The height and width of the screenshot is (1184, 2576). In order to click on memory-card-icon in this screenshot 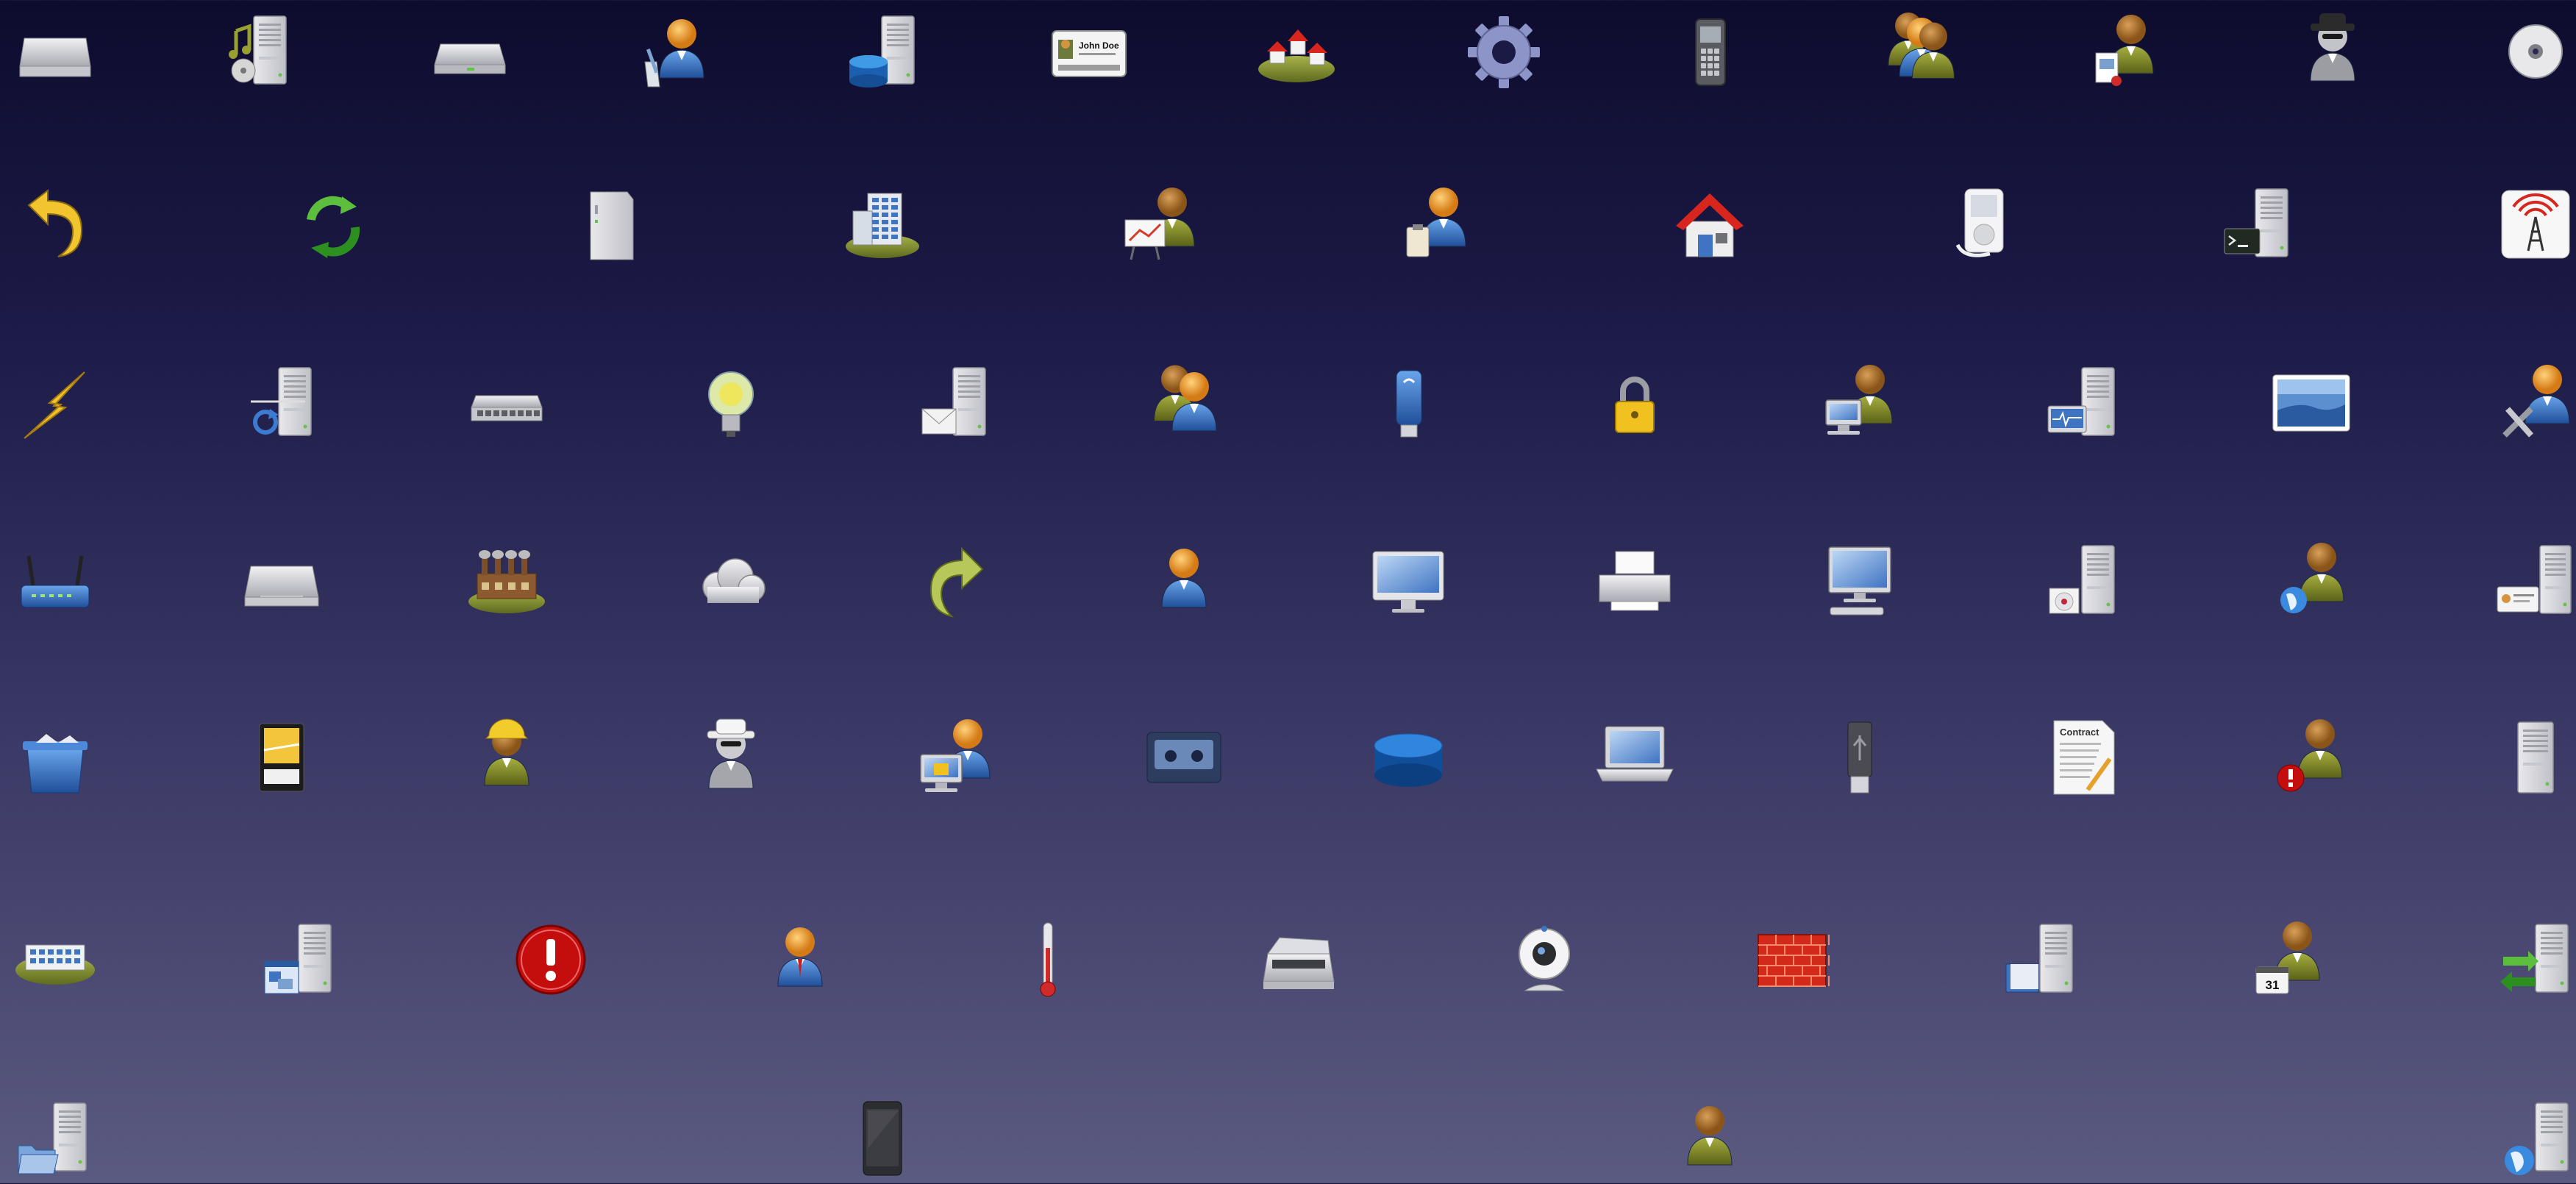, I will do `click(281, 757)`.